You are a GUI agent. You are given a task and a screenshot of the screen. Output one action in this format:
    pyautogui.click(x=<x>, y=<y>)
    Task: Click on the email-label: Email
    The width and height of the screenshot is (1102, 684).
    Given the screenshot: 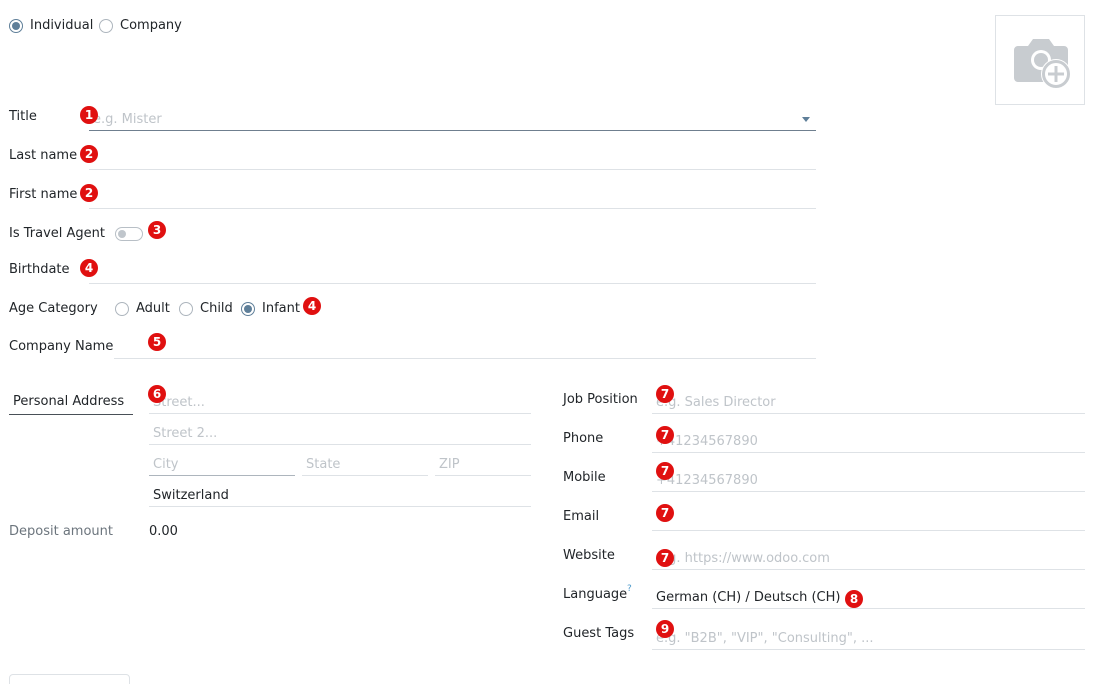 What is the action you would take?
    pyautogui.click(x=581, y=516)
    